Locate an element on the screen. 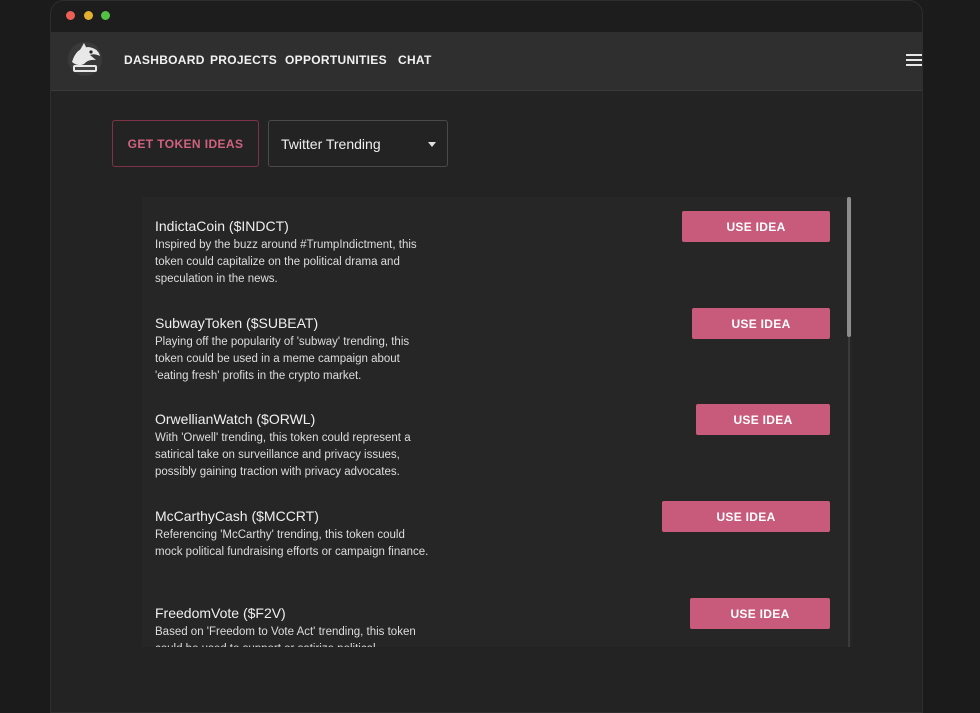 The height and width of the screenshot is (713, 980). idea-title: IndictaCoin ($INDCT) is located at coordinates (222, 226).